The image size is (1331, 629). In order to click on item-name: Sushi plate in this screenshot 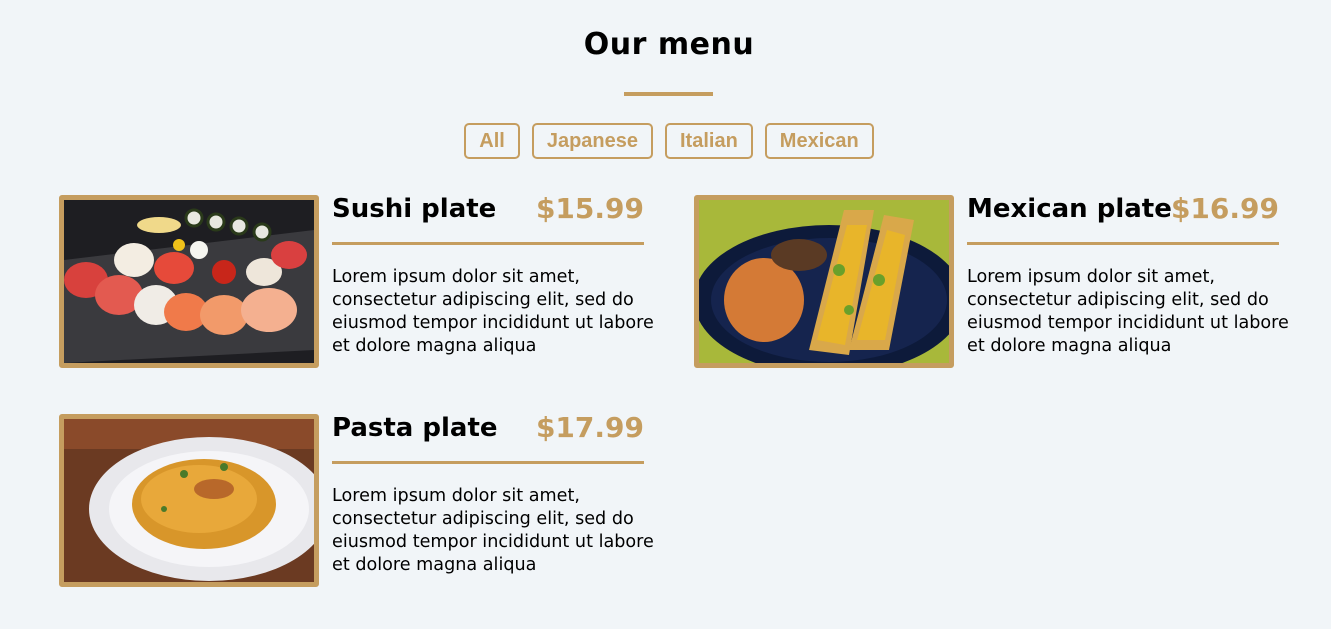, I will do `click(414, 209)`.